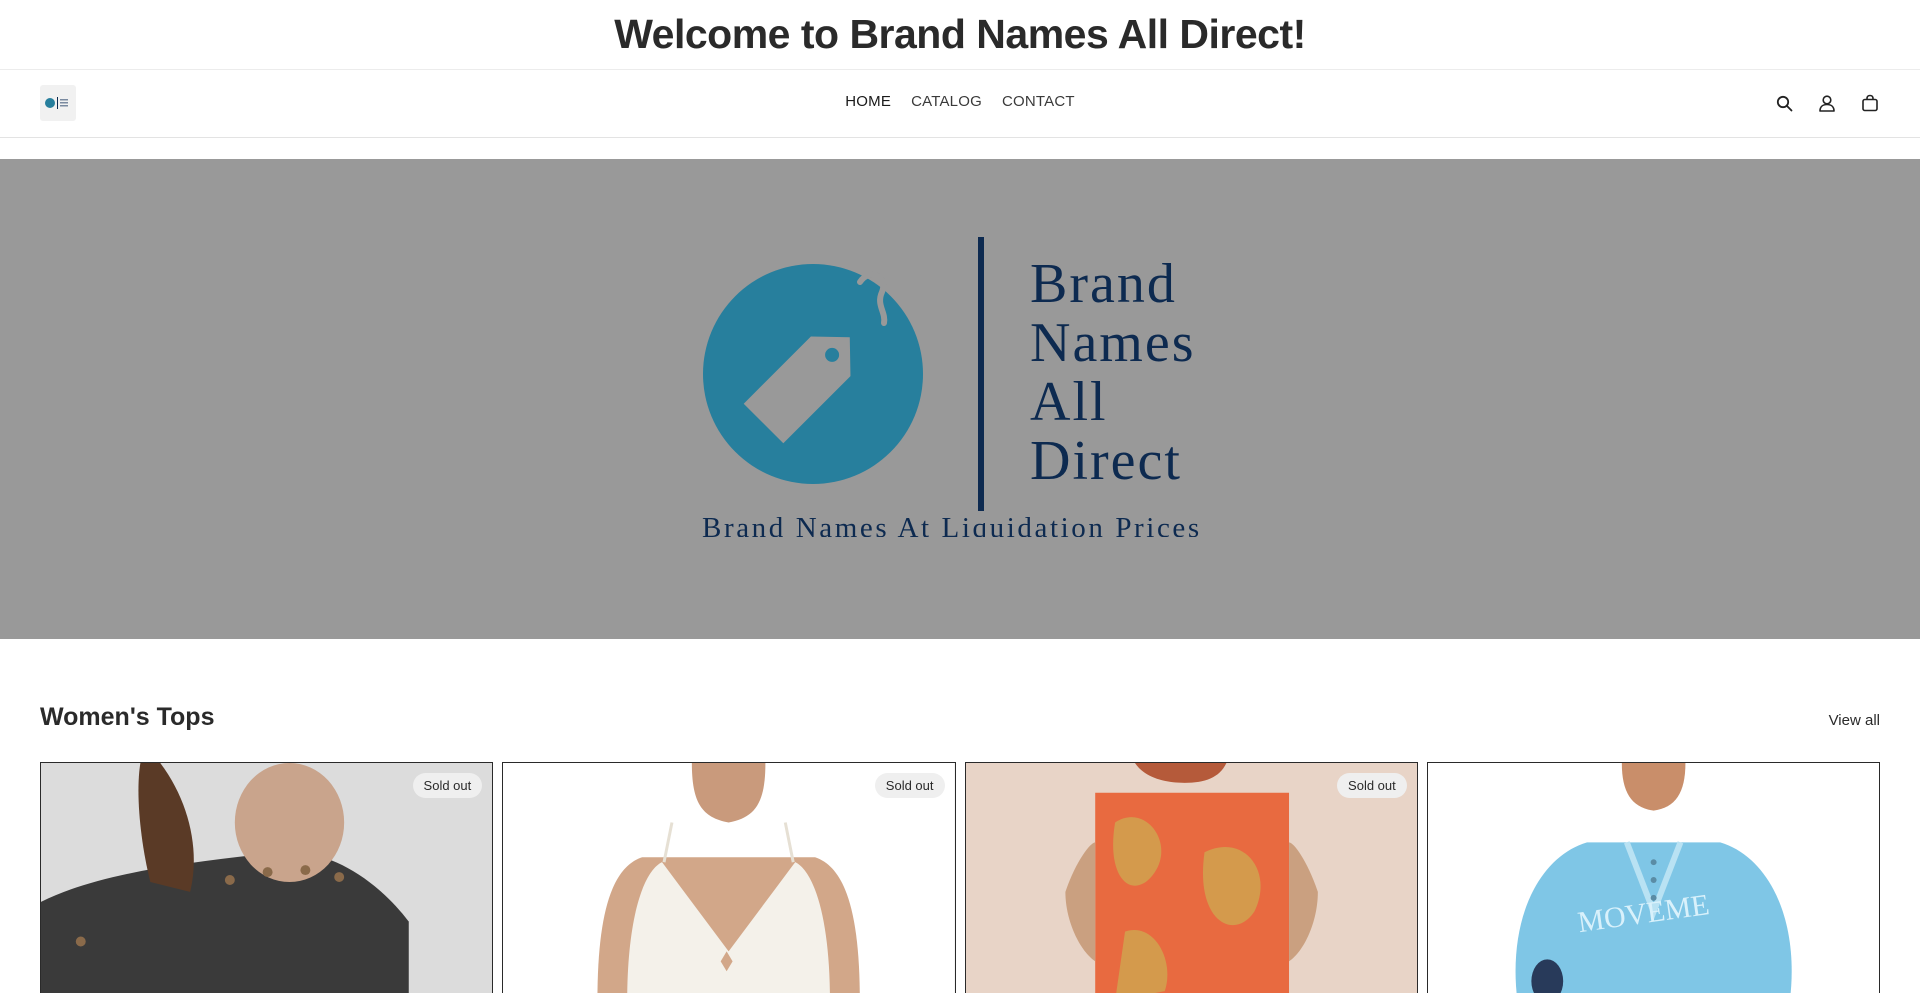 This screenshot has height=993, width=1920. I want to click on hero-brand-line-2: Names, so click(1113, 343).